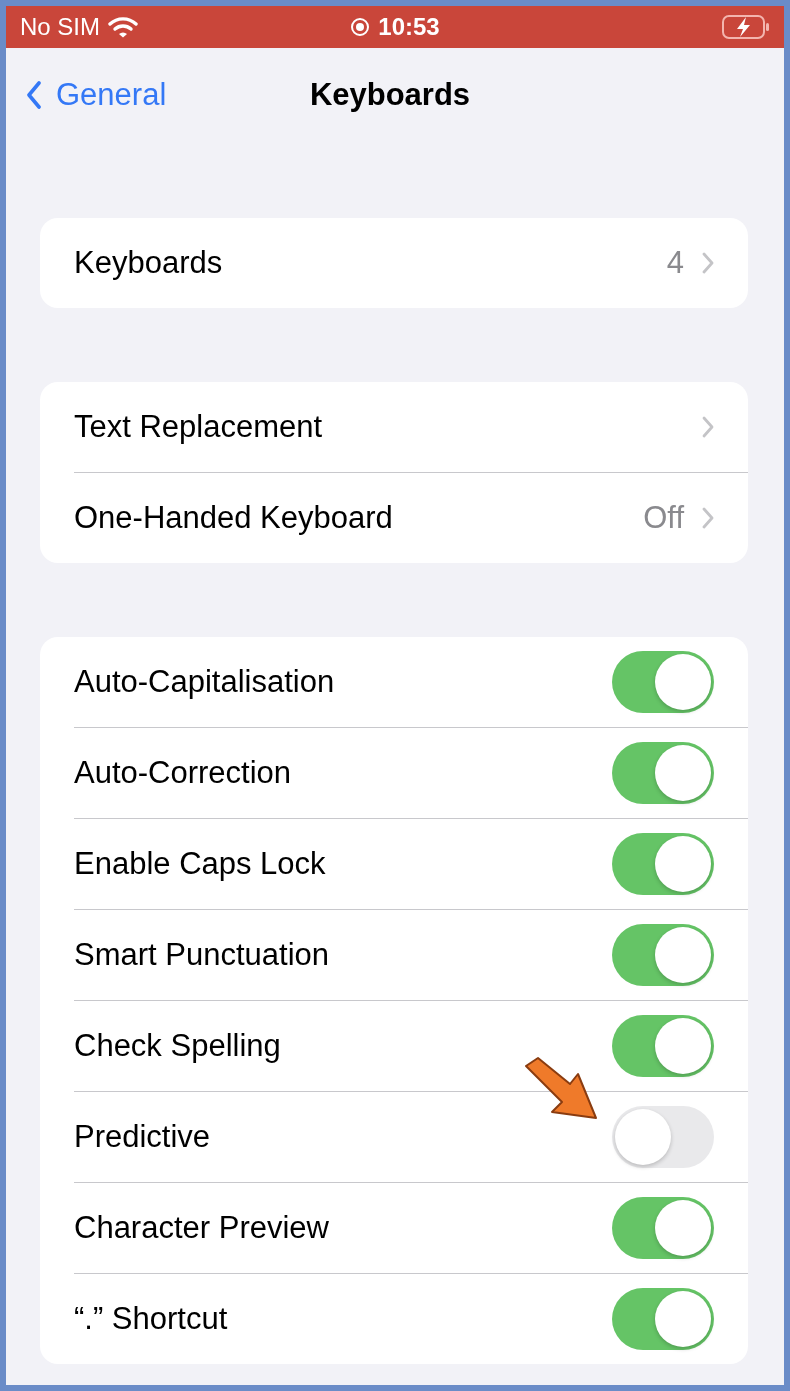 The image size is (790, 1391). I want to click on setting-label: Text Replacement, so click(199, 427).